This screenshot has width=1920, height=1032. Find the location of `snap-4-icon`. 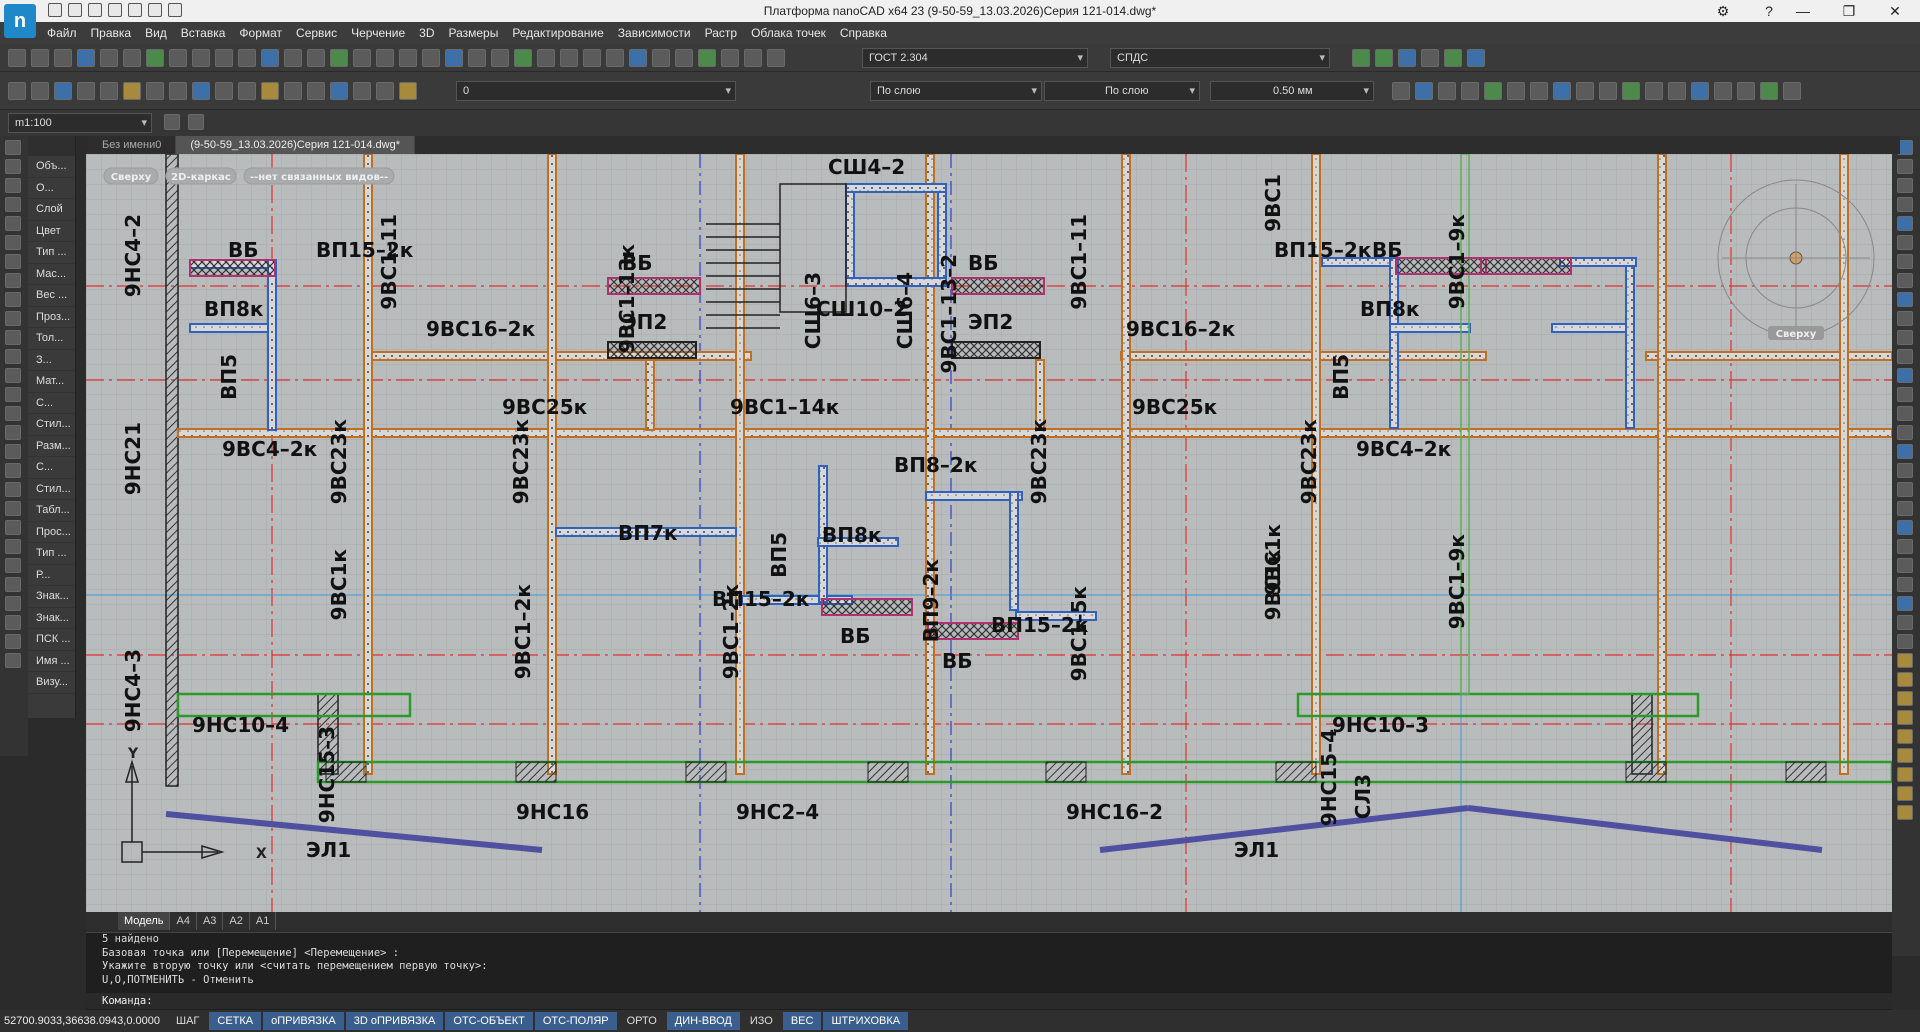

snap-4-icon is located at coordinates (109, 91).